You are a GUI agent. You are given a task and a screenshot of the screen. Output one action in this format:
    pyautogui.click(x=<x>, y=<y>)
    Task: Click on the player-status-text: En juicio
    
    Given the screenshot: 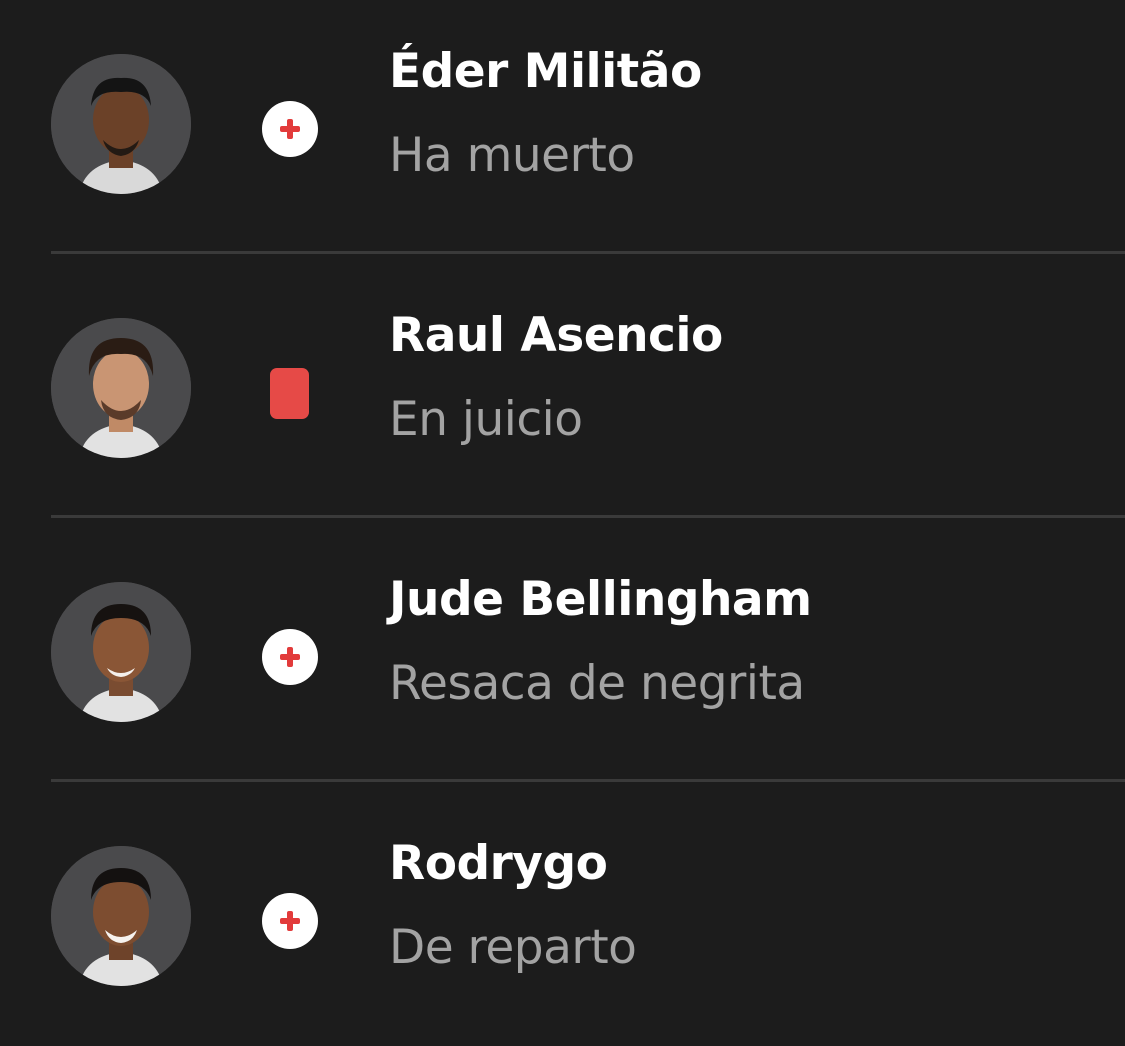 What is the action you would take?
    pyautogui.click(x=486, y=419)
    